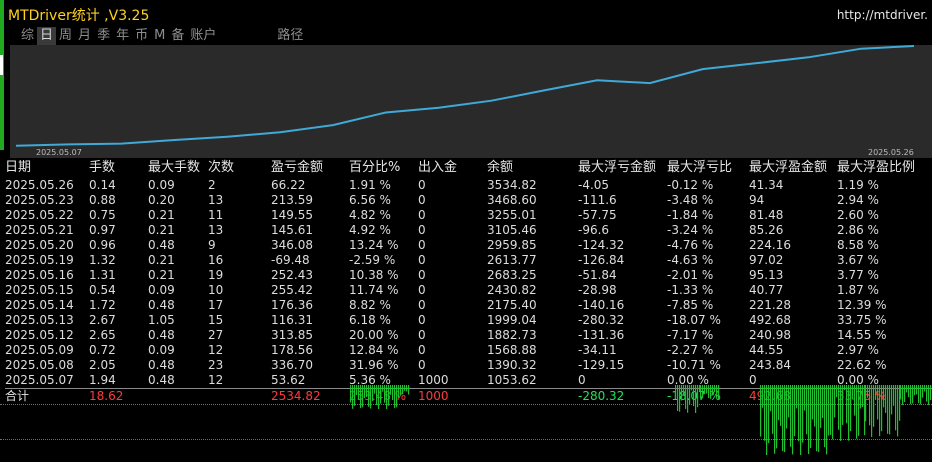 The height and width of the screenshot is (462, 932). I want to click on table-cell: 17, so click(216, 305).